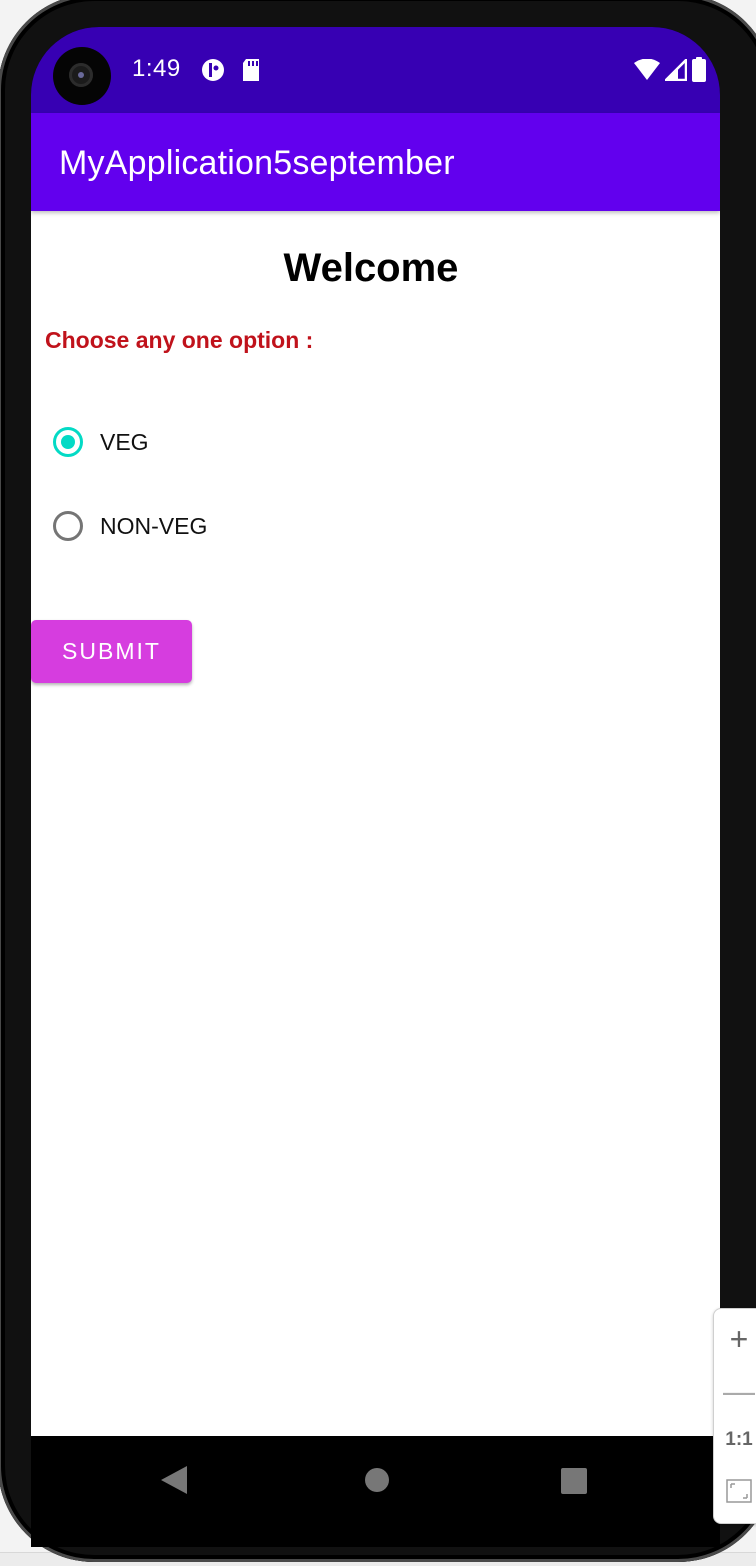 This screenshot has width=756, height=1566. Describe the element at coordinates (179, 340) in the screenshot. I see `choose-option-prompt: Choose any one option :` at that location.